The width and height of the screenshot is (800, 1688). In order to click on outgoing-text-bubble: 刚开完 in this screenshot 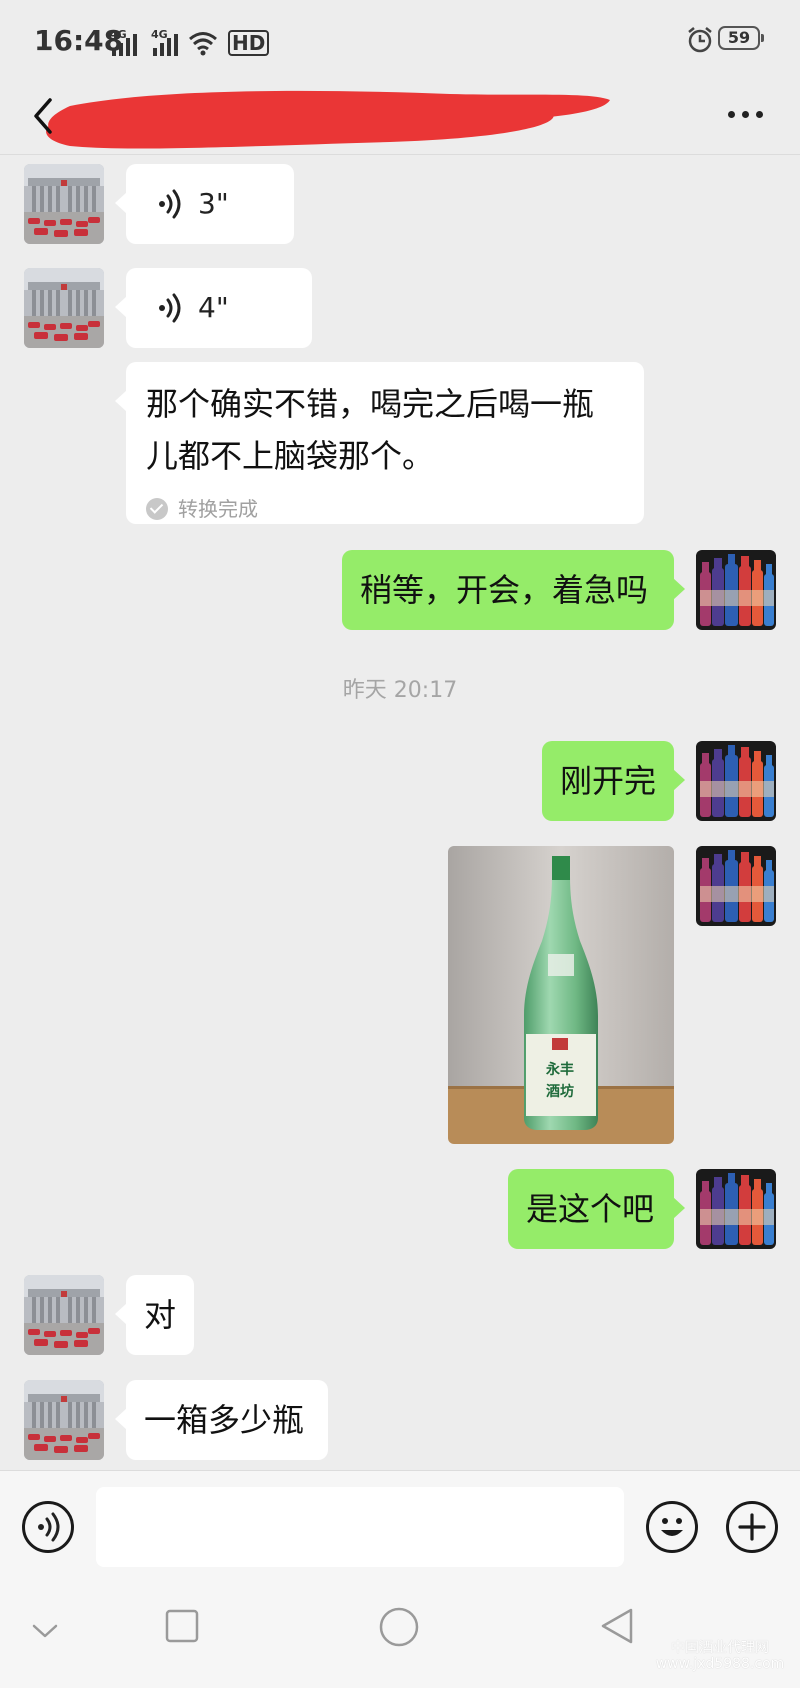, I will do `click(613, 781)`.